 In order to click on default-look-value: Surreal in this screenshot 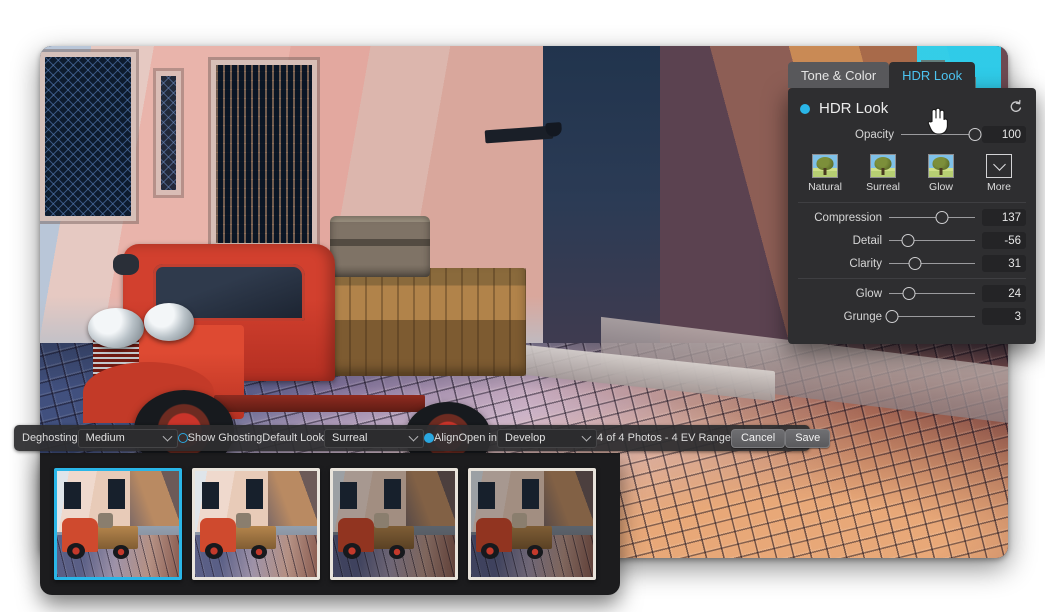, I will do `click(350, 438)`.